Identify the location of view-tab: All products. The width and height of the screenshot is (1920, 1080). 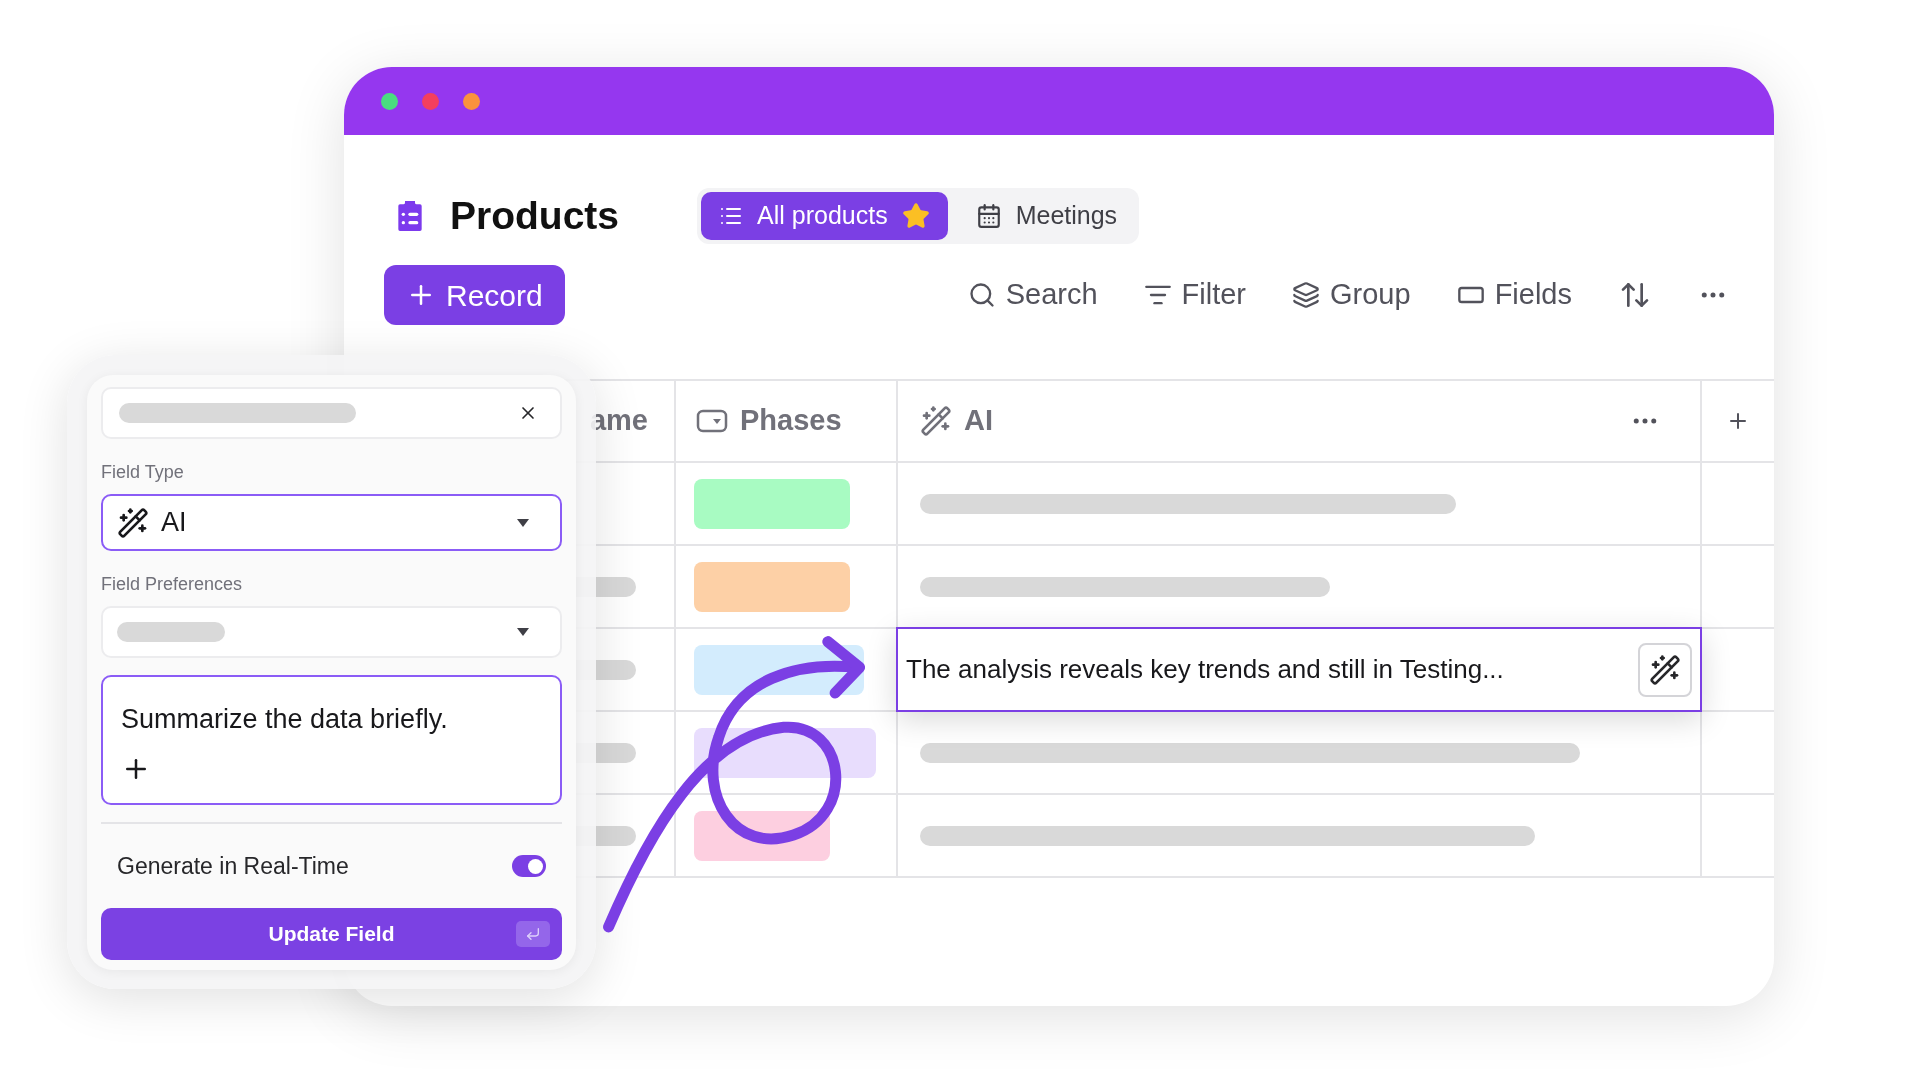
(824, 216).